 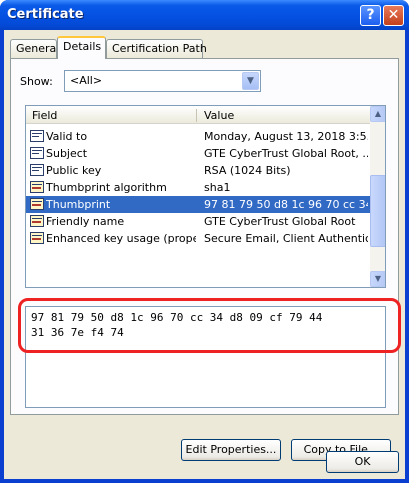 What do you see at coordinates (74, 170) in the screenshot?
I see `row-field: Public key` at bounding box center [74, 170].